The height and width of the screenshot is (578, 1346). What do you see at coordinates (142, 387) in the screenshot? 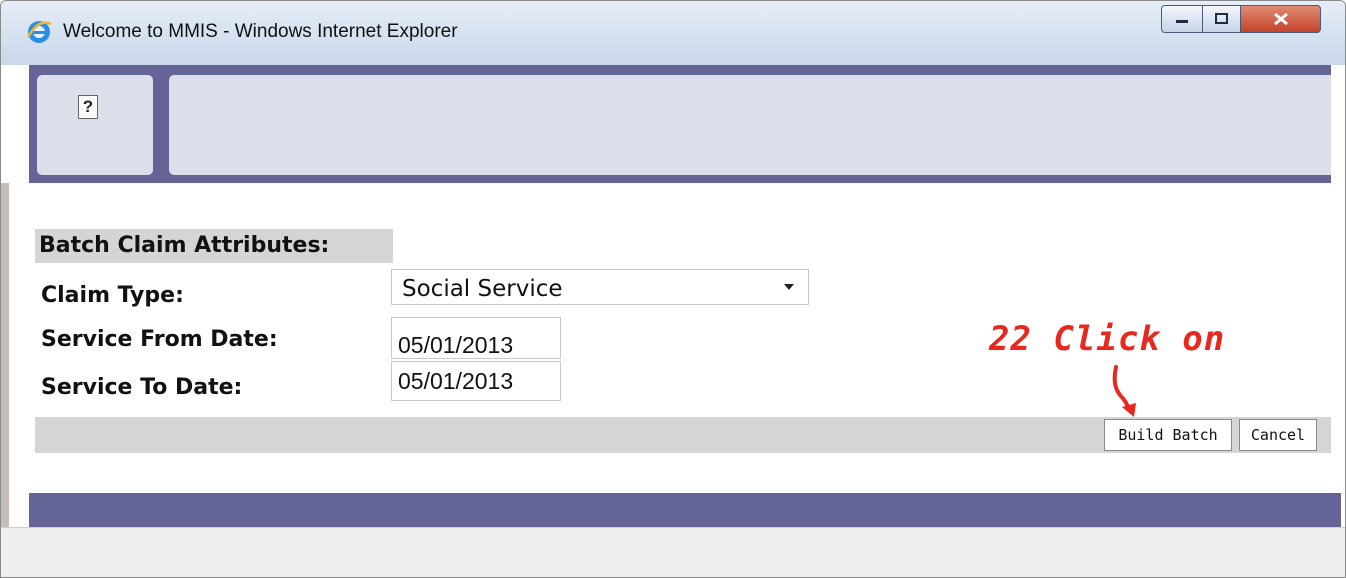
I see `service-to-label: Service To Date:` at bounding box center [142, 387].